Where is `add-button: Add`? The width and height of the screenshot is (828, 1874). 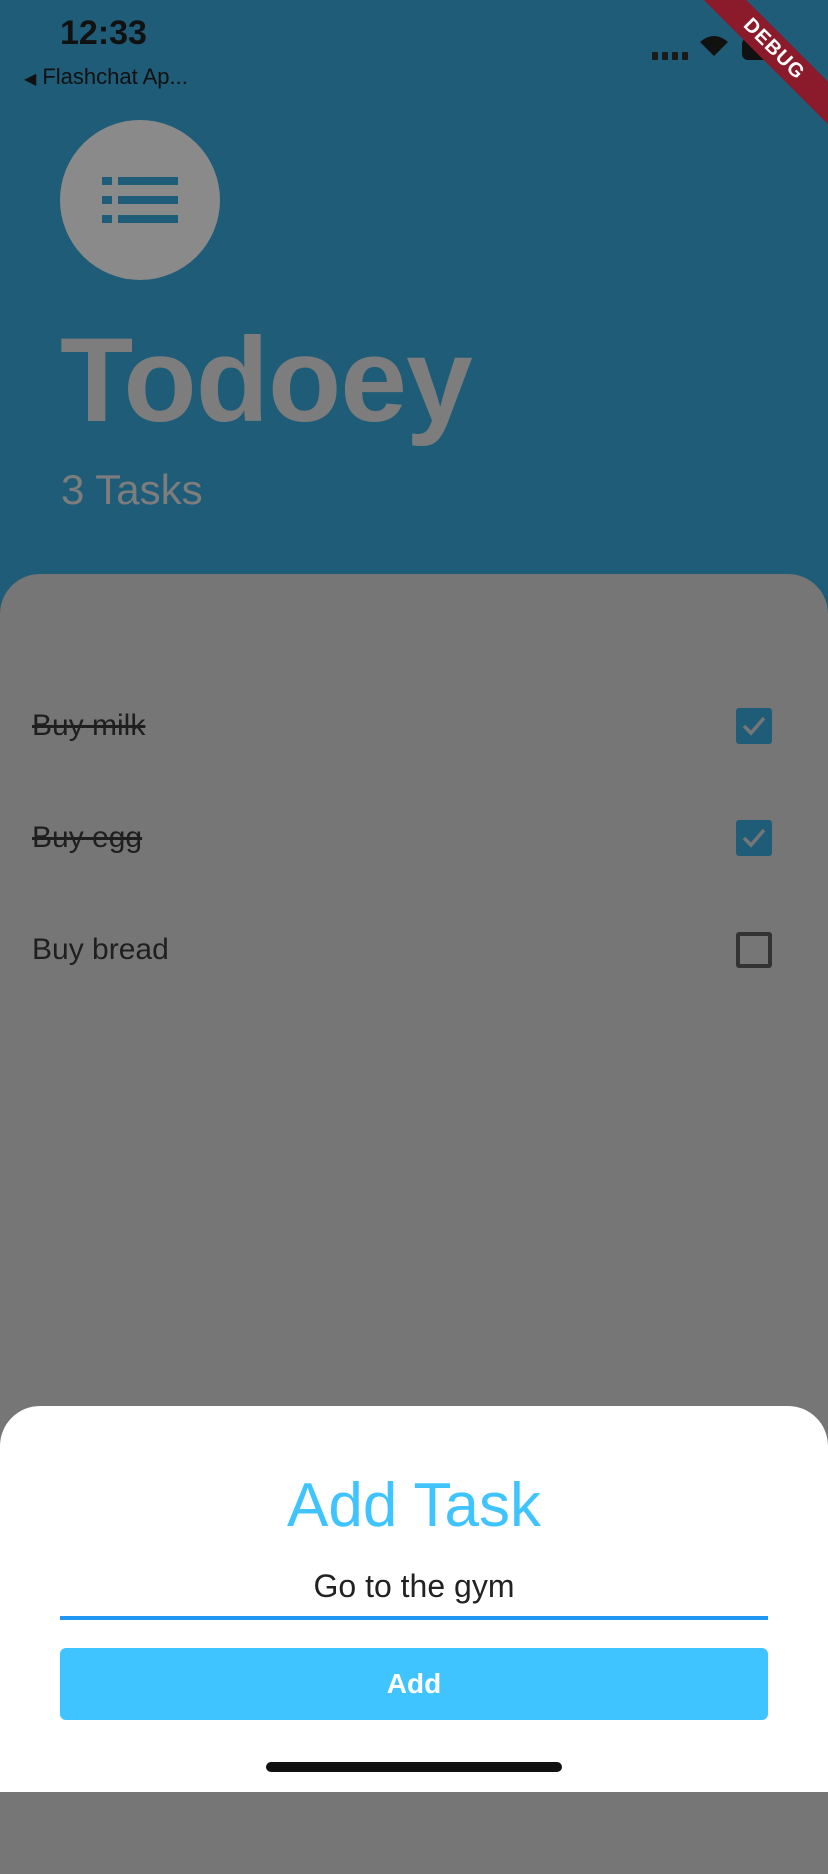 add-button: Add is located at coordinates (414, 1684).